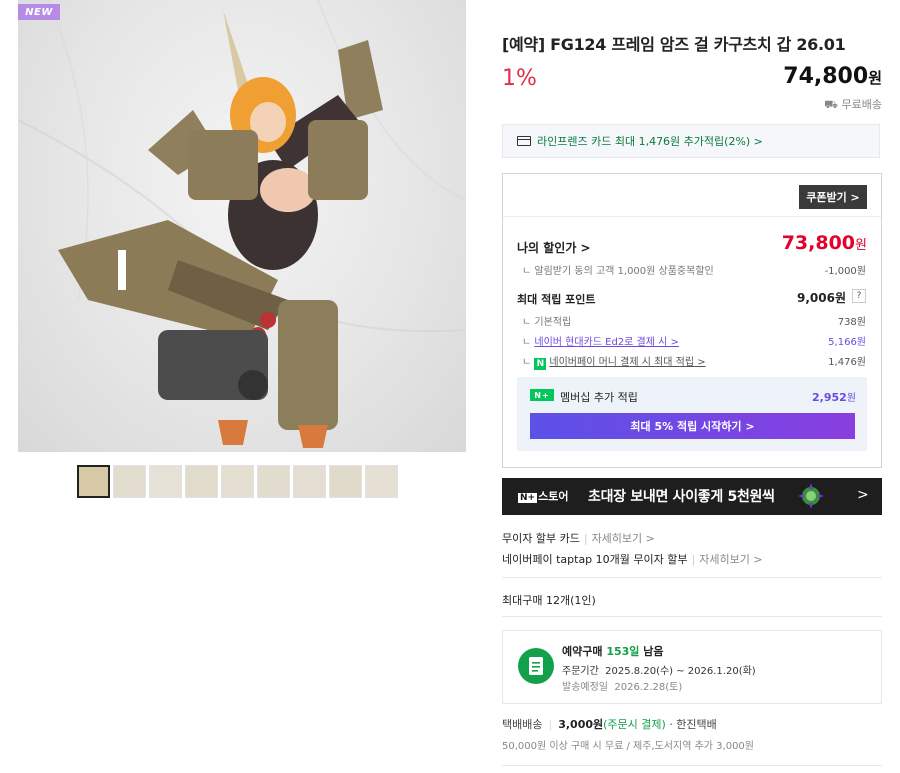  What do you see at coordinates (875, 78) in the screenshot?
I see `price-unit: 원` at bounding box center [875, 78].